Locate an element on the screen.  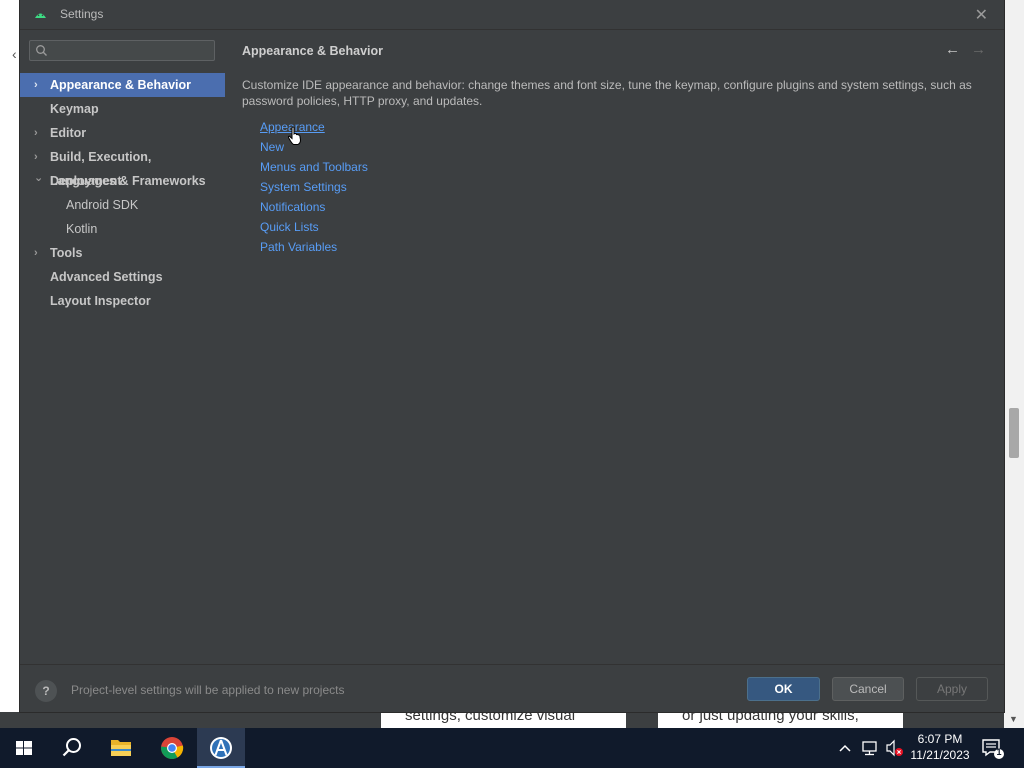
chevron-down-icon: ⌄ is located at coordinates (39, 178).